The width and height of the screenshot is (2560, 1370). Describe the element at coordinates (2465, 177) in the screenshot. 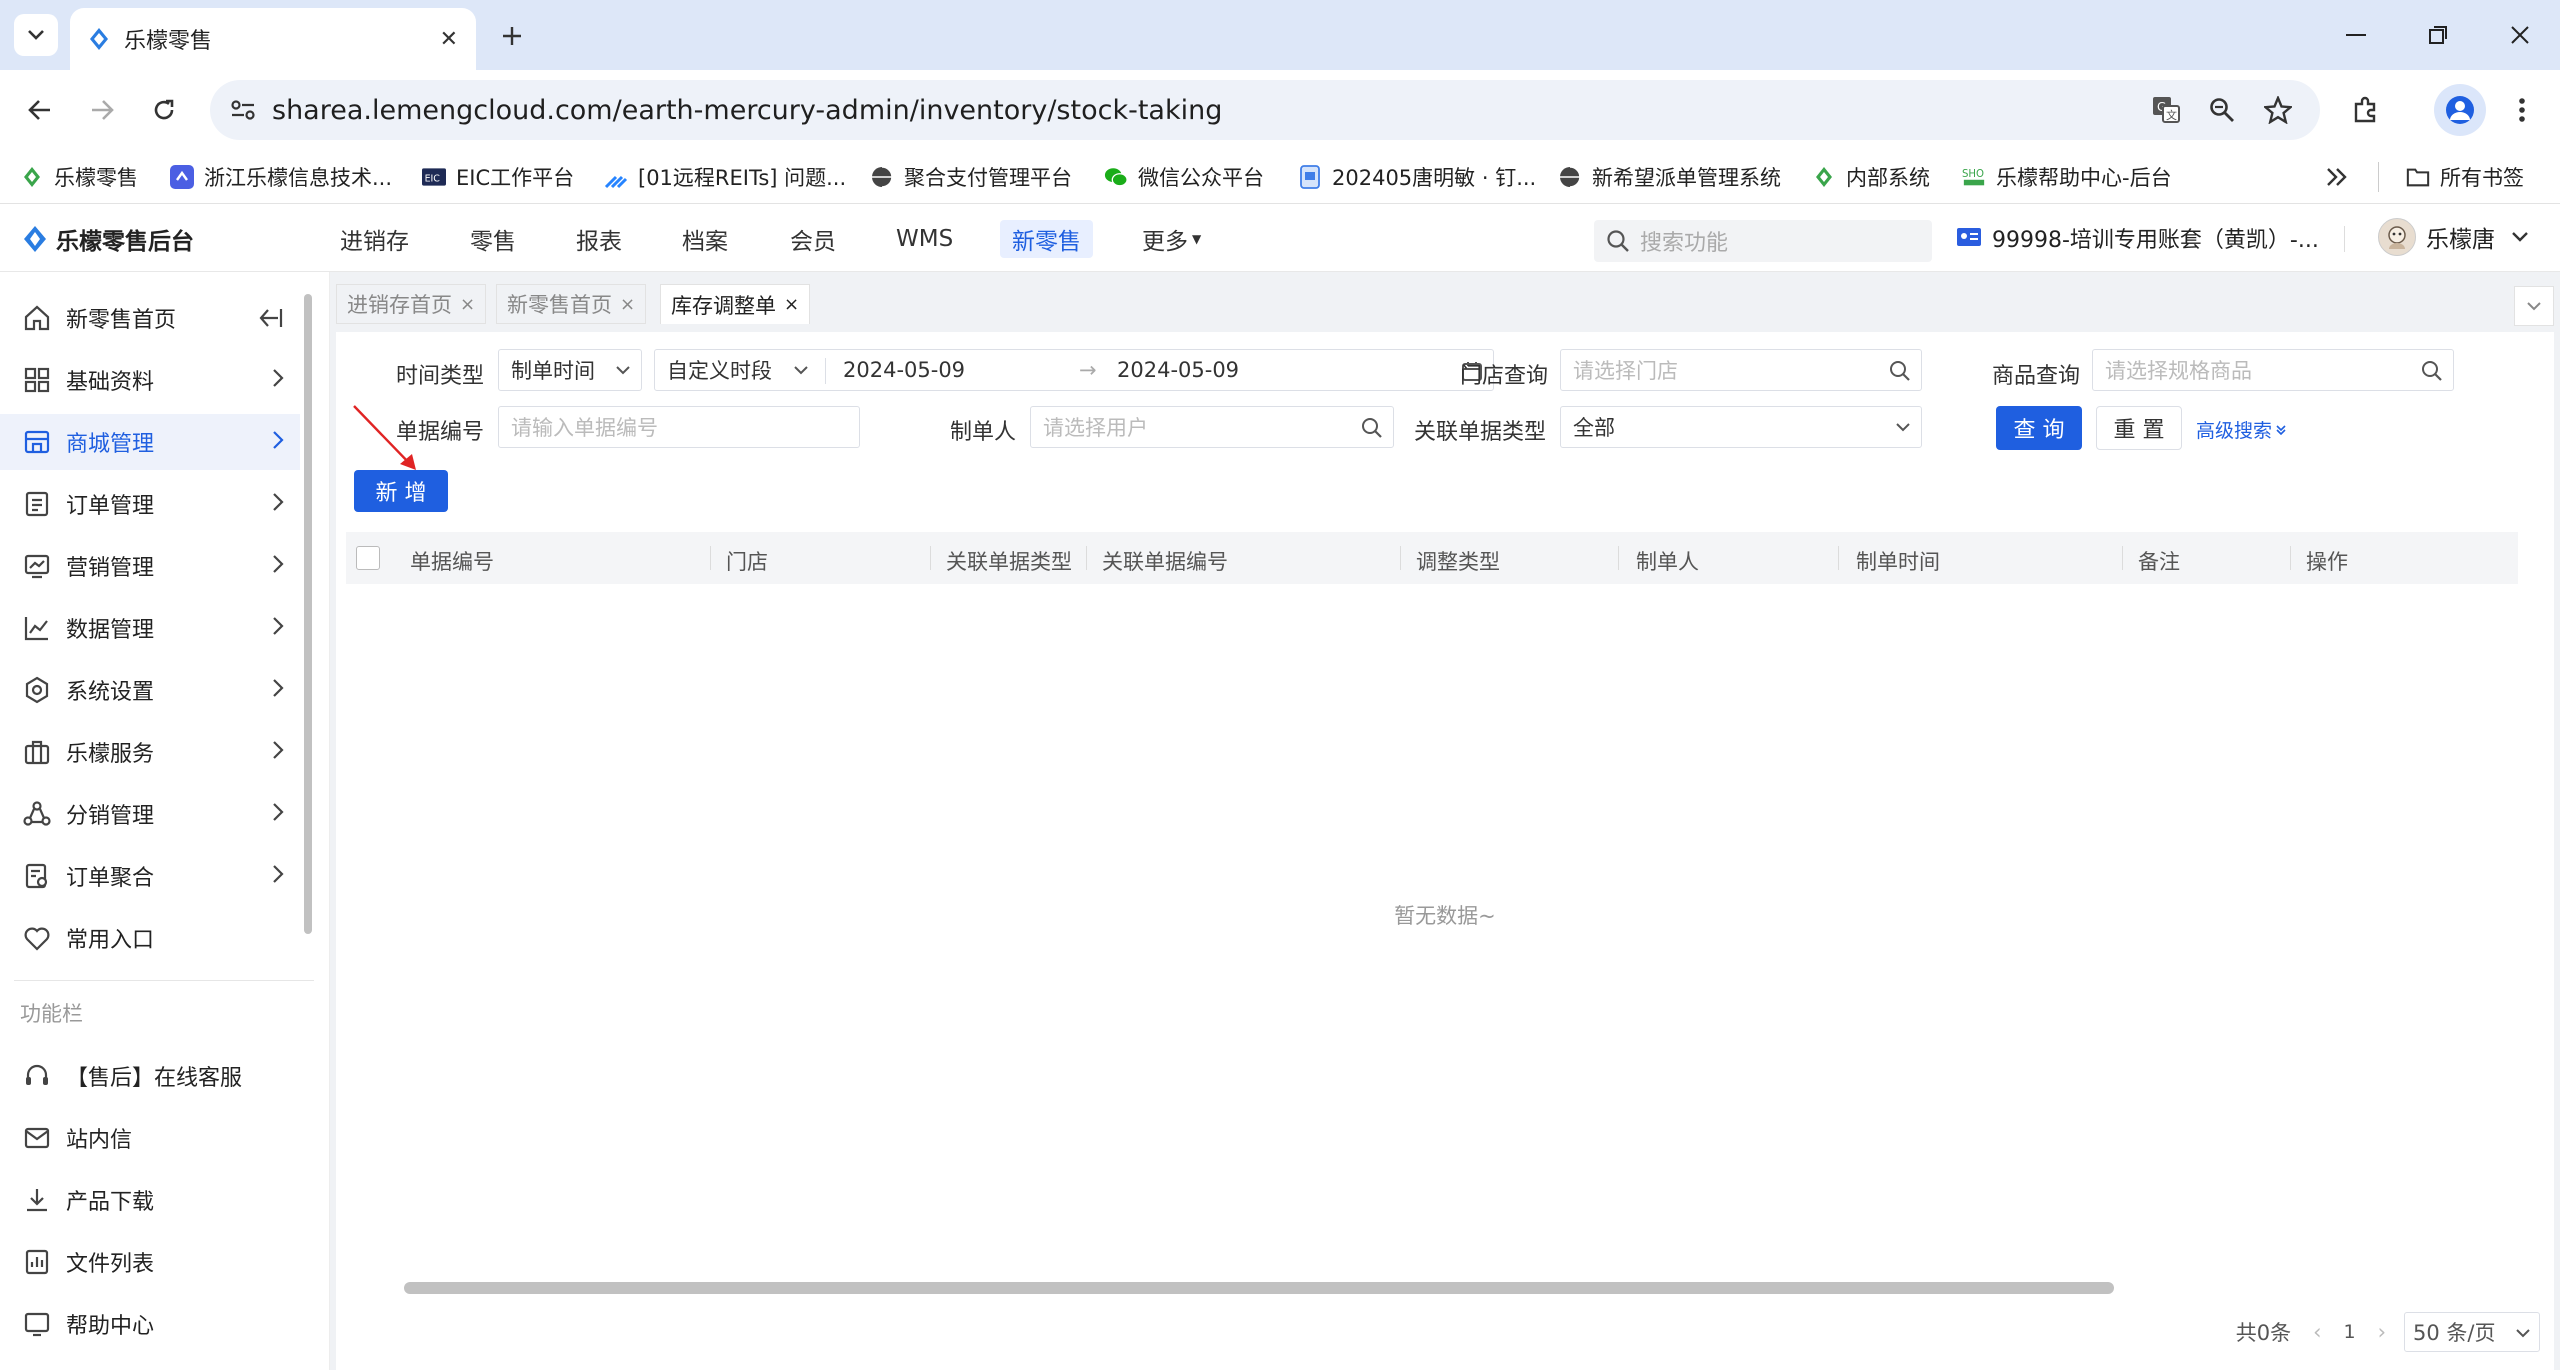

I see `all-bookmarks-button: 所有书签` at that location.